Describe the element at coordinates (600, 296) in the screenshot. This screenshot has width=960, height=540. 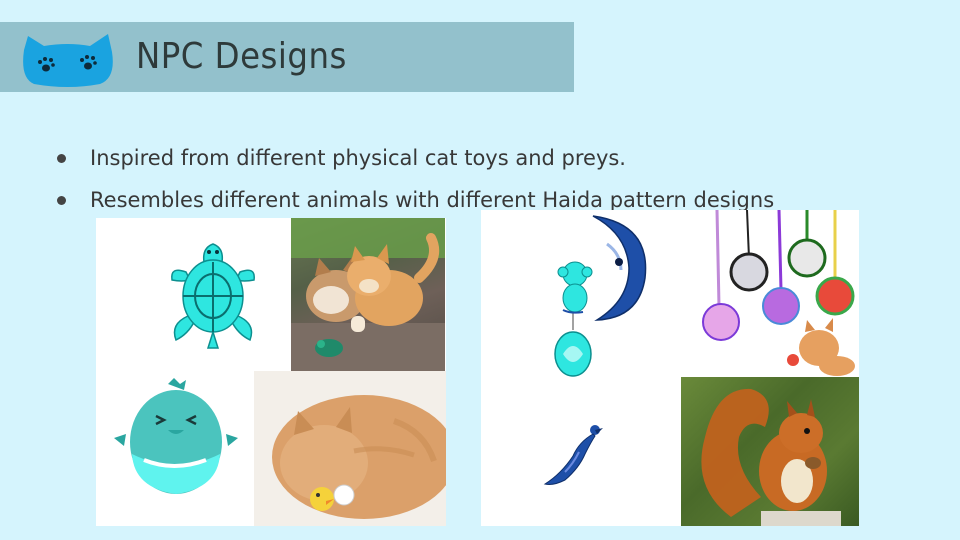
I see `haida-moon-monkey-icon` at that location.